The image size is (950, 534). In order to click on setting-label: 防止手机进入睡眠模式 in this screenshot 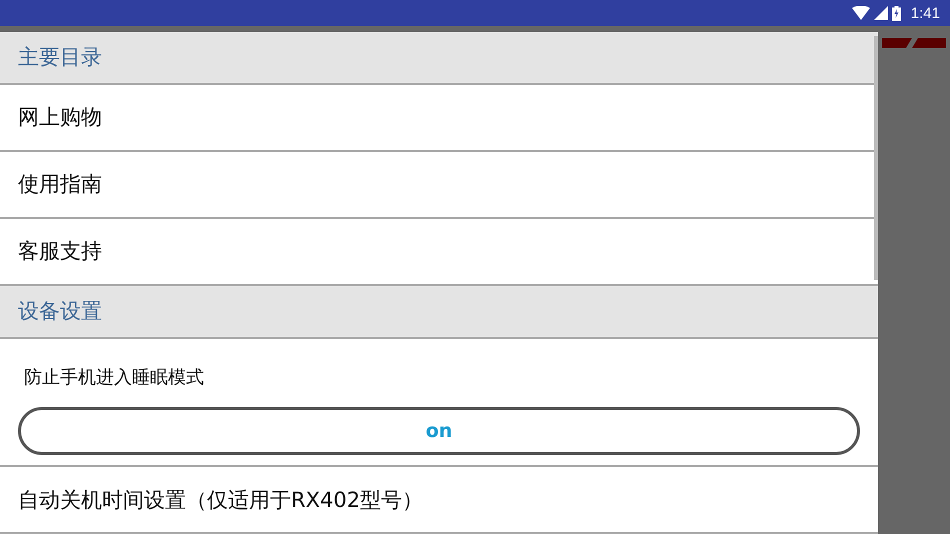, I will do `click(114, 377)`.